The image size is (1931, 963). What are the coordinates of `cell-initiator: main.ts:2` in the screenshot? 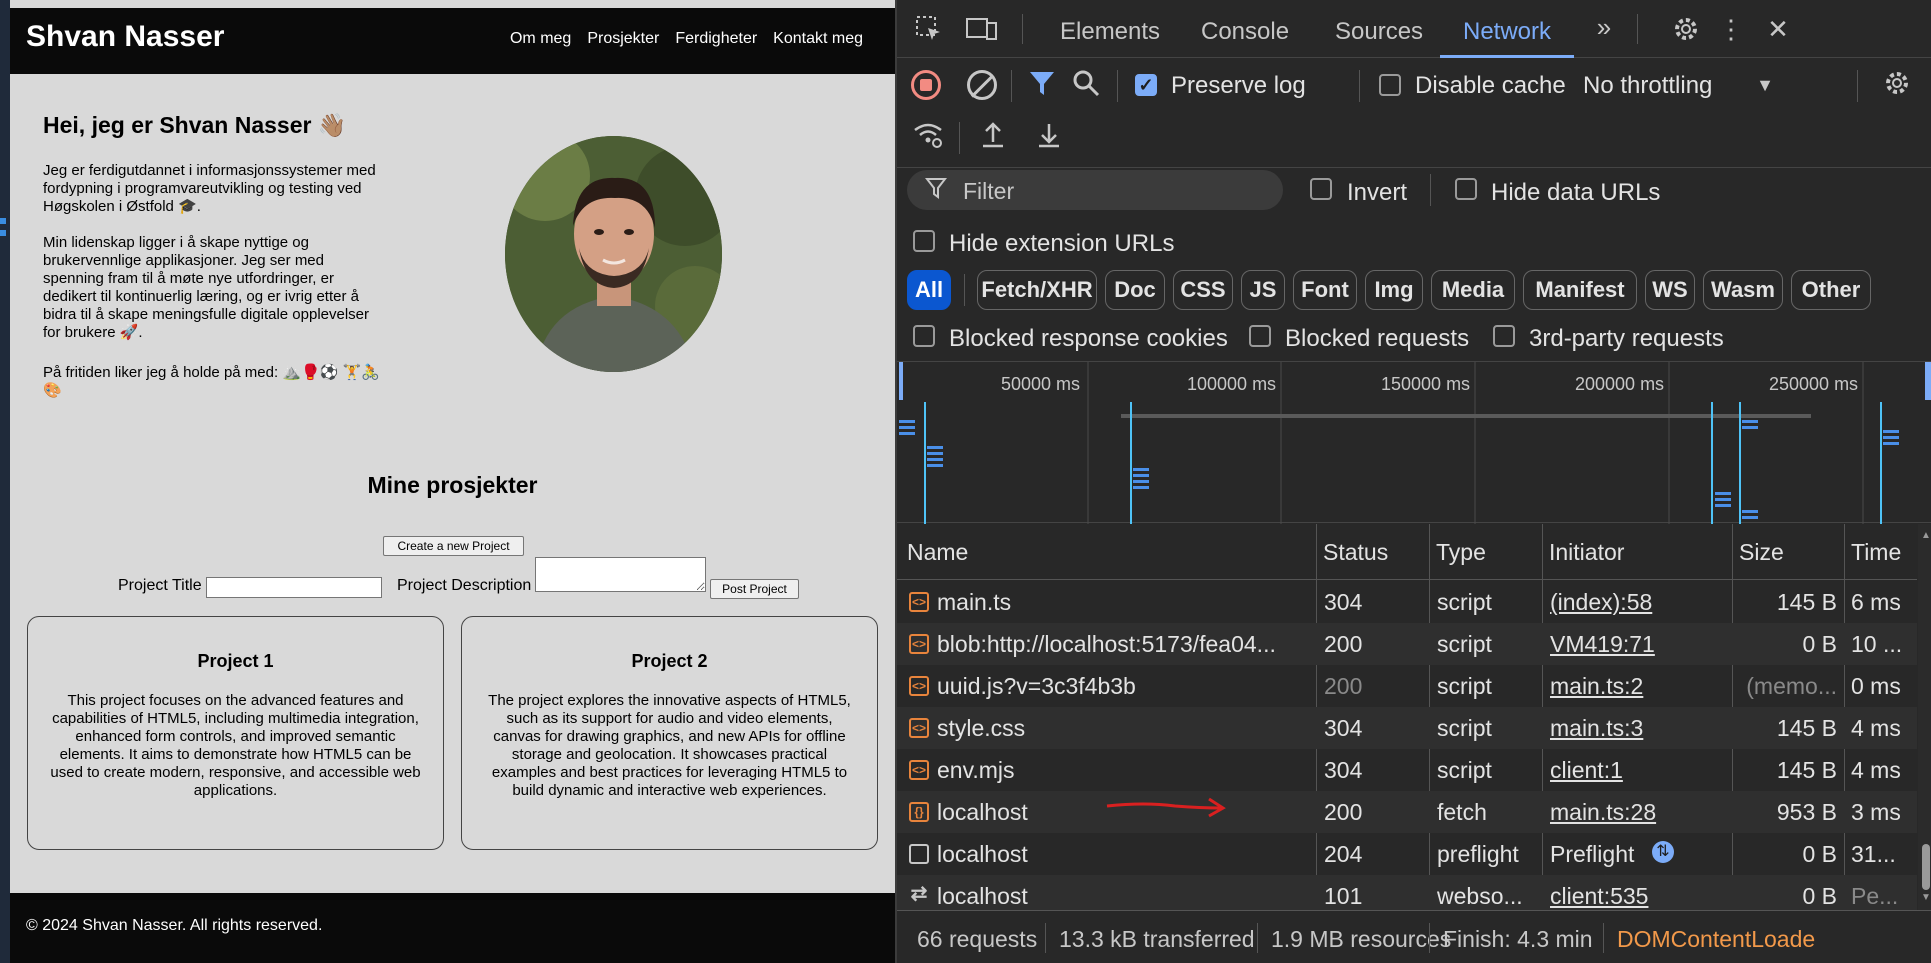 It's located at (1637, 686).